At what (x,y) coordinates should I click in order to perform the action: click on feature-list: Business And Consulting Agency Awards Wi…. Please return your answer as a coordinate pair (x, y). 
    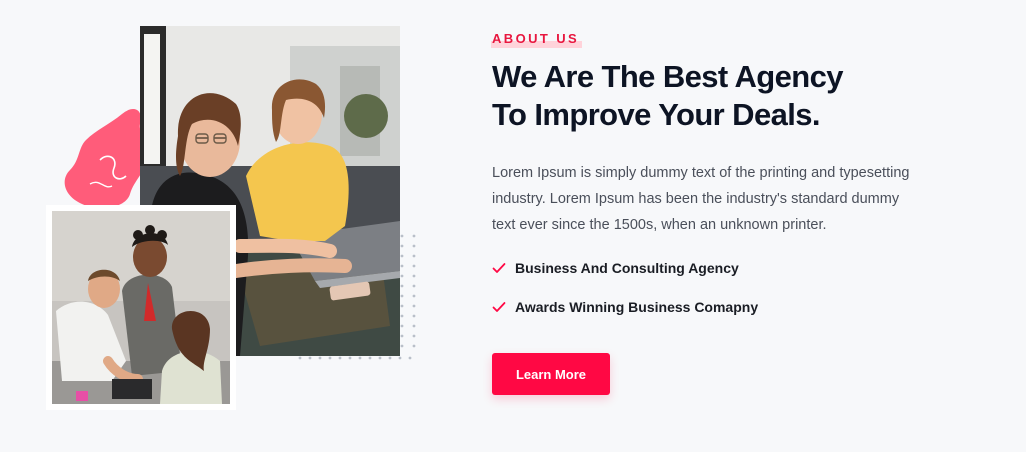
    Looking at the image, I should click on (625, 297).